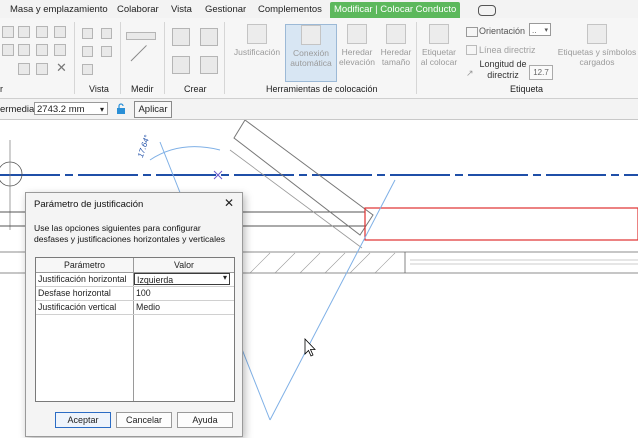  What do you see at coordinates (106, 33) in the screenshot?
I see `override-graphics-icon` at bounding box center [106, 33].